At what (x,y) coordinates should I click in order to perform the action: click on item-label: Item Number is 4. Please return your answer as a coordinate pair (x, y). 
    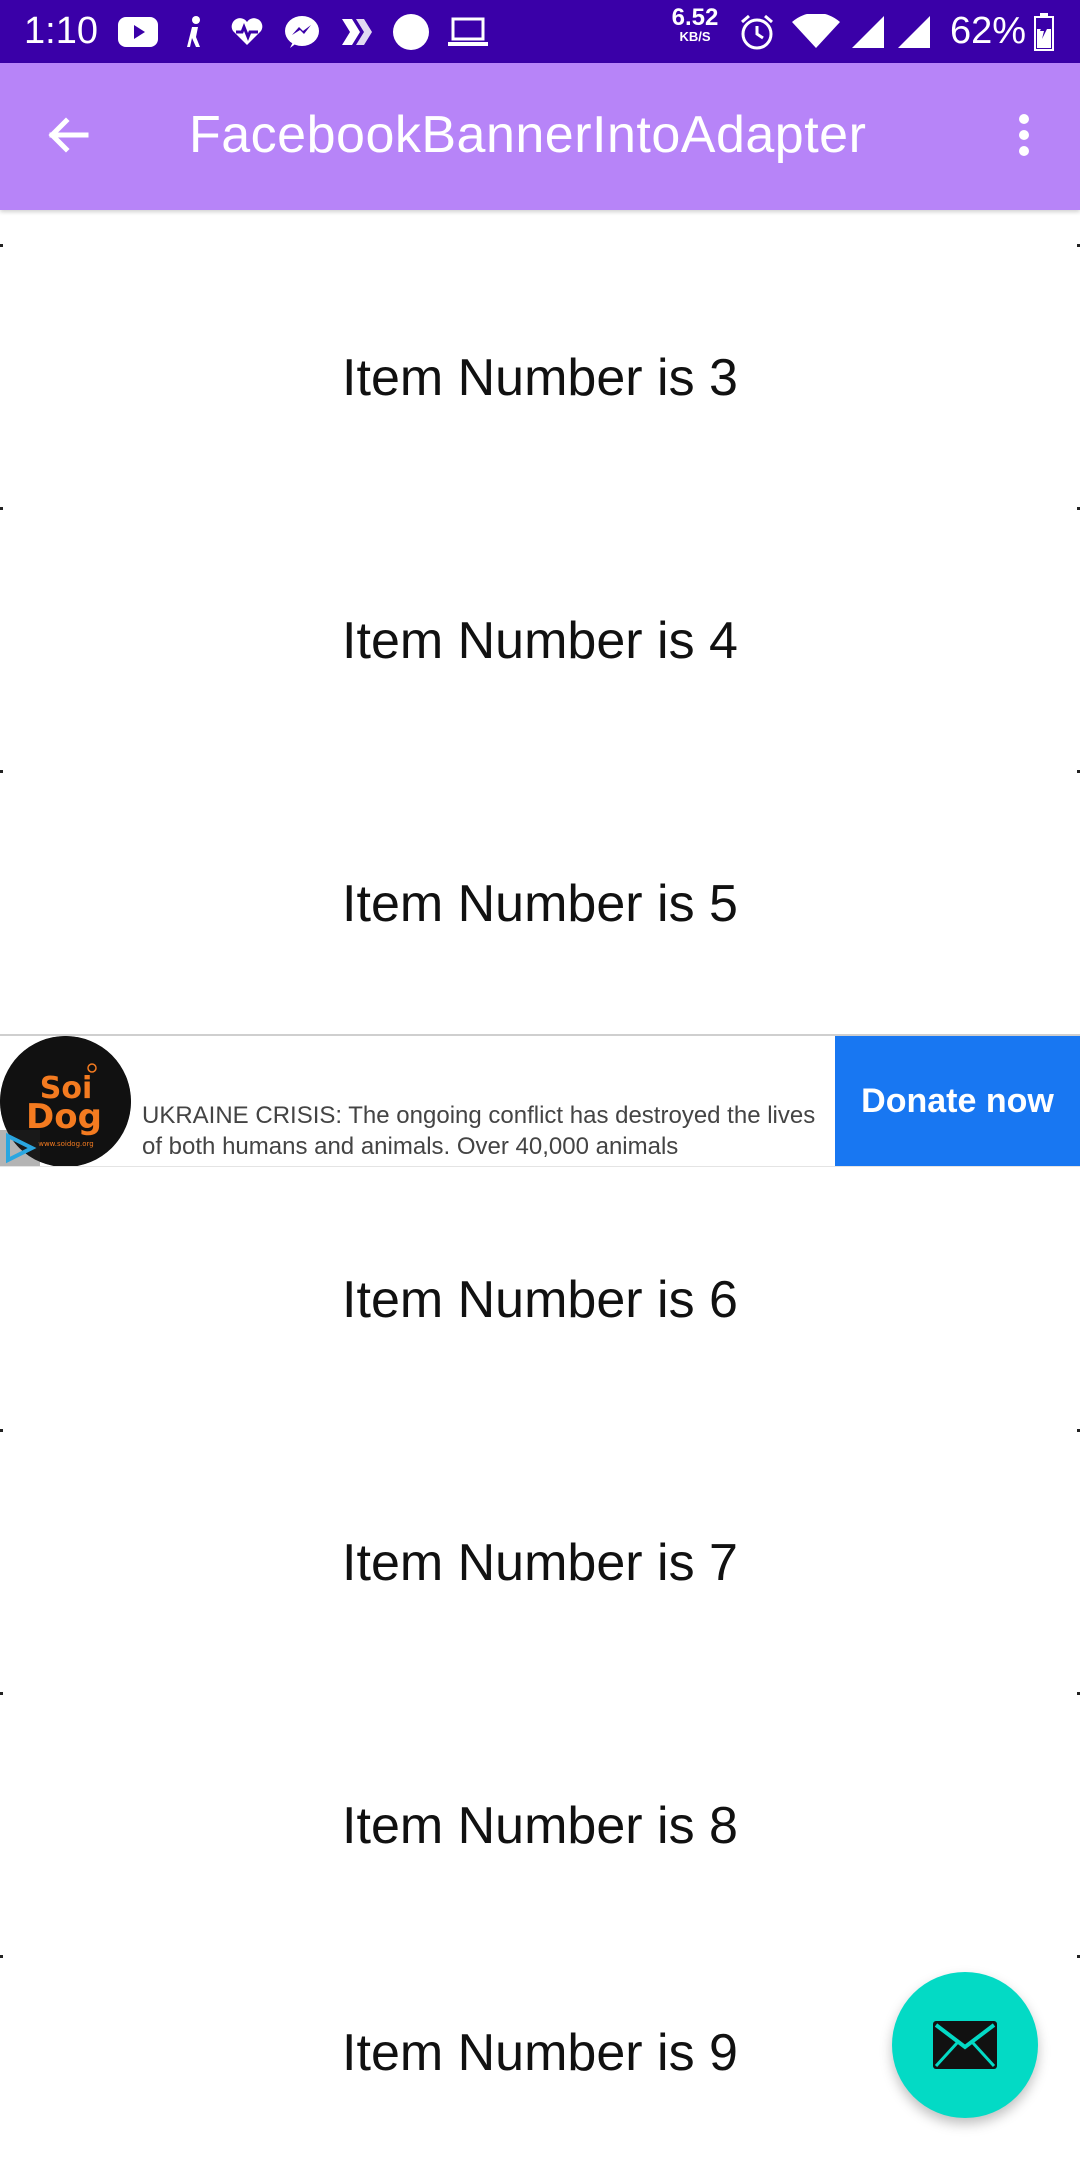
    Looking at the image, I should click on (540, 640).